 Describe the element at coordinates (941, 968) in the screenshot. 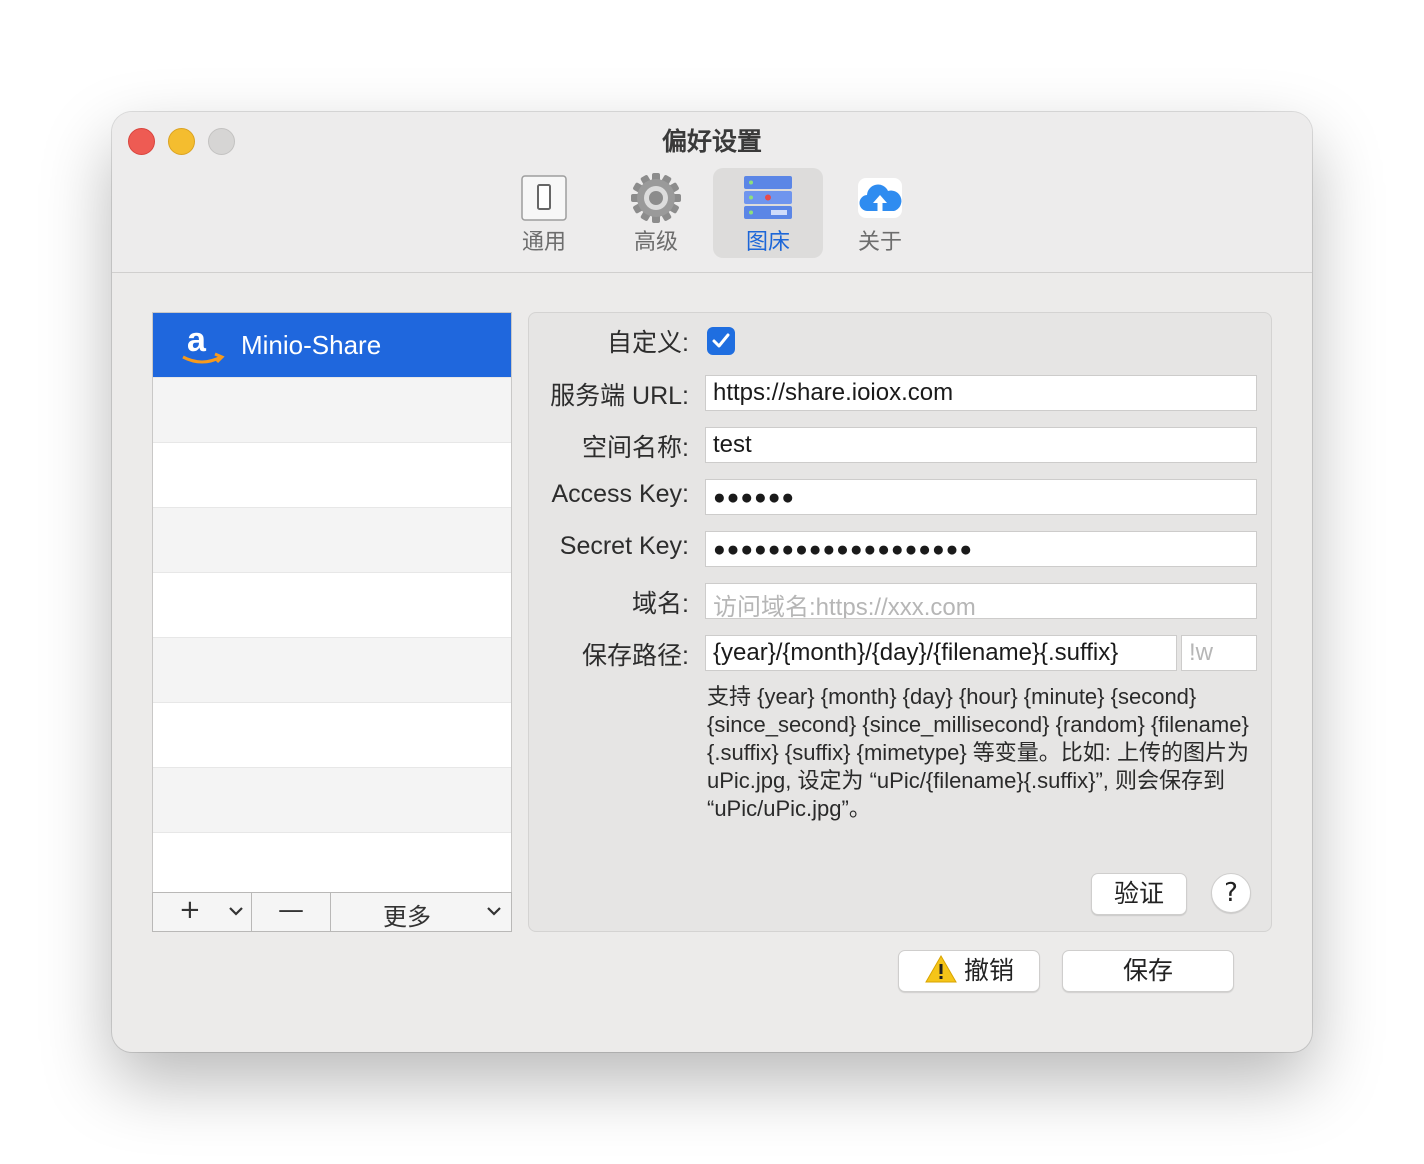

I see `warning-icon` at that location.